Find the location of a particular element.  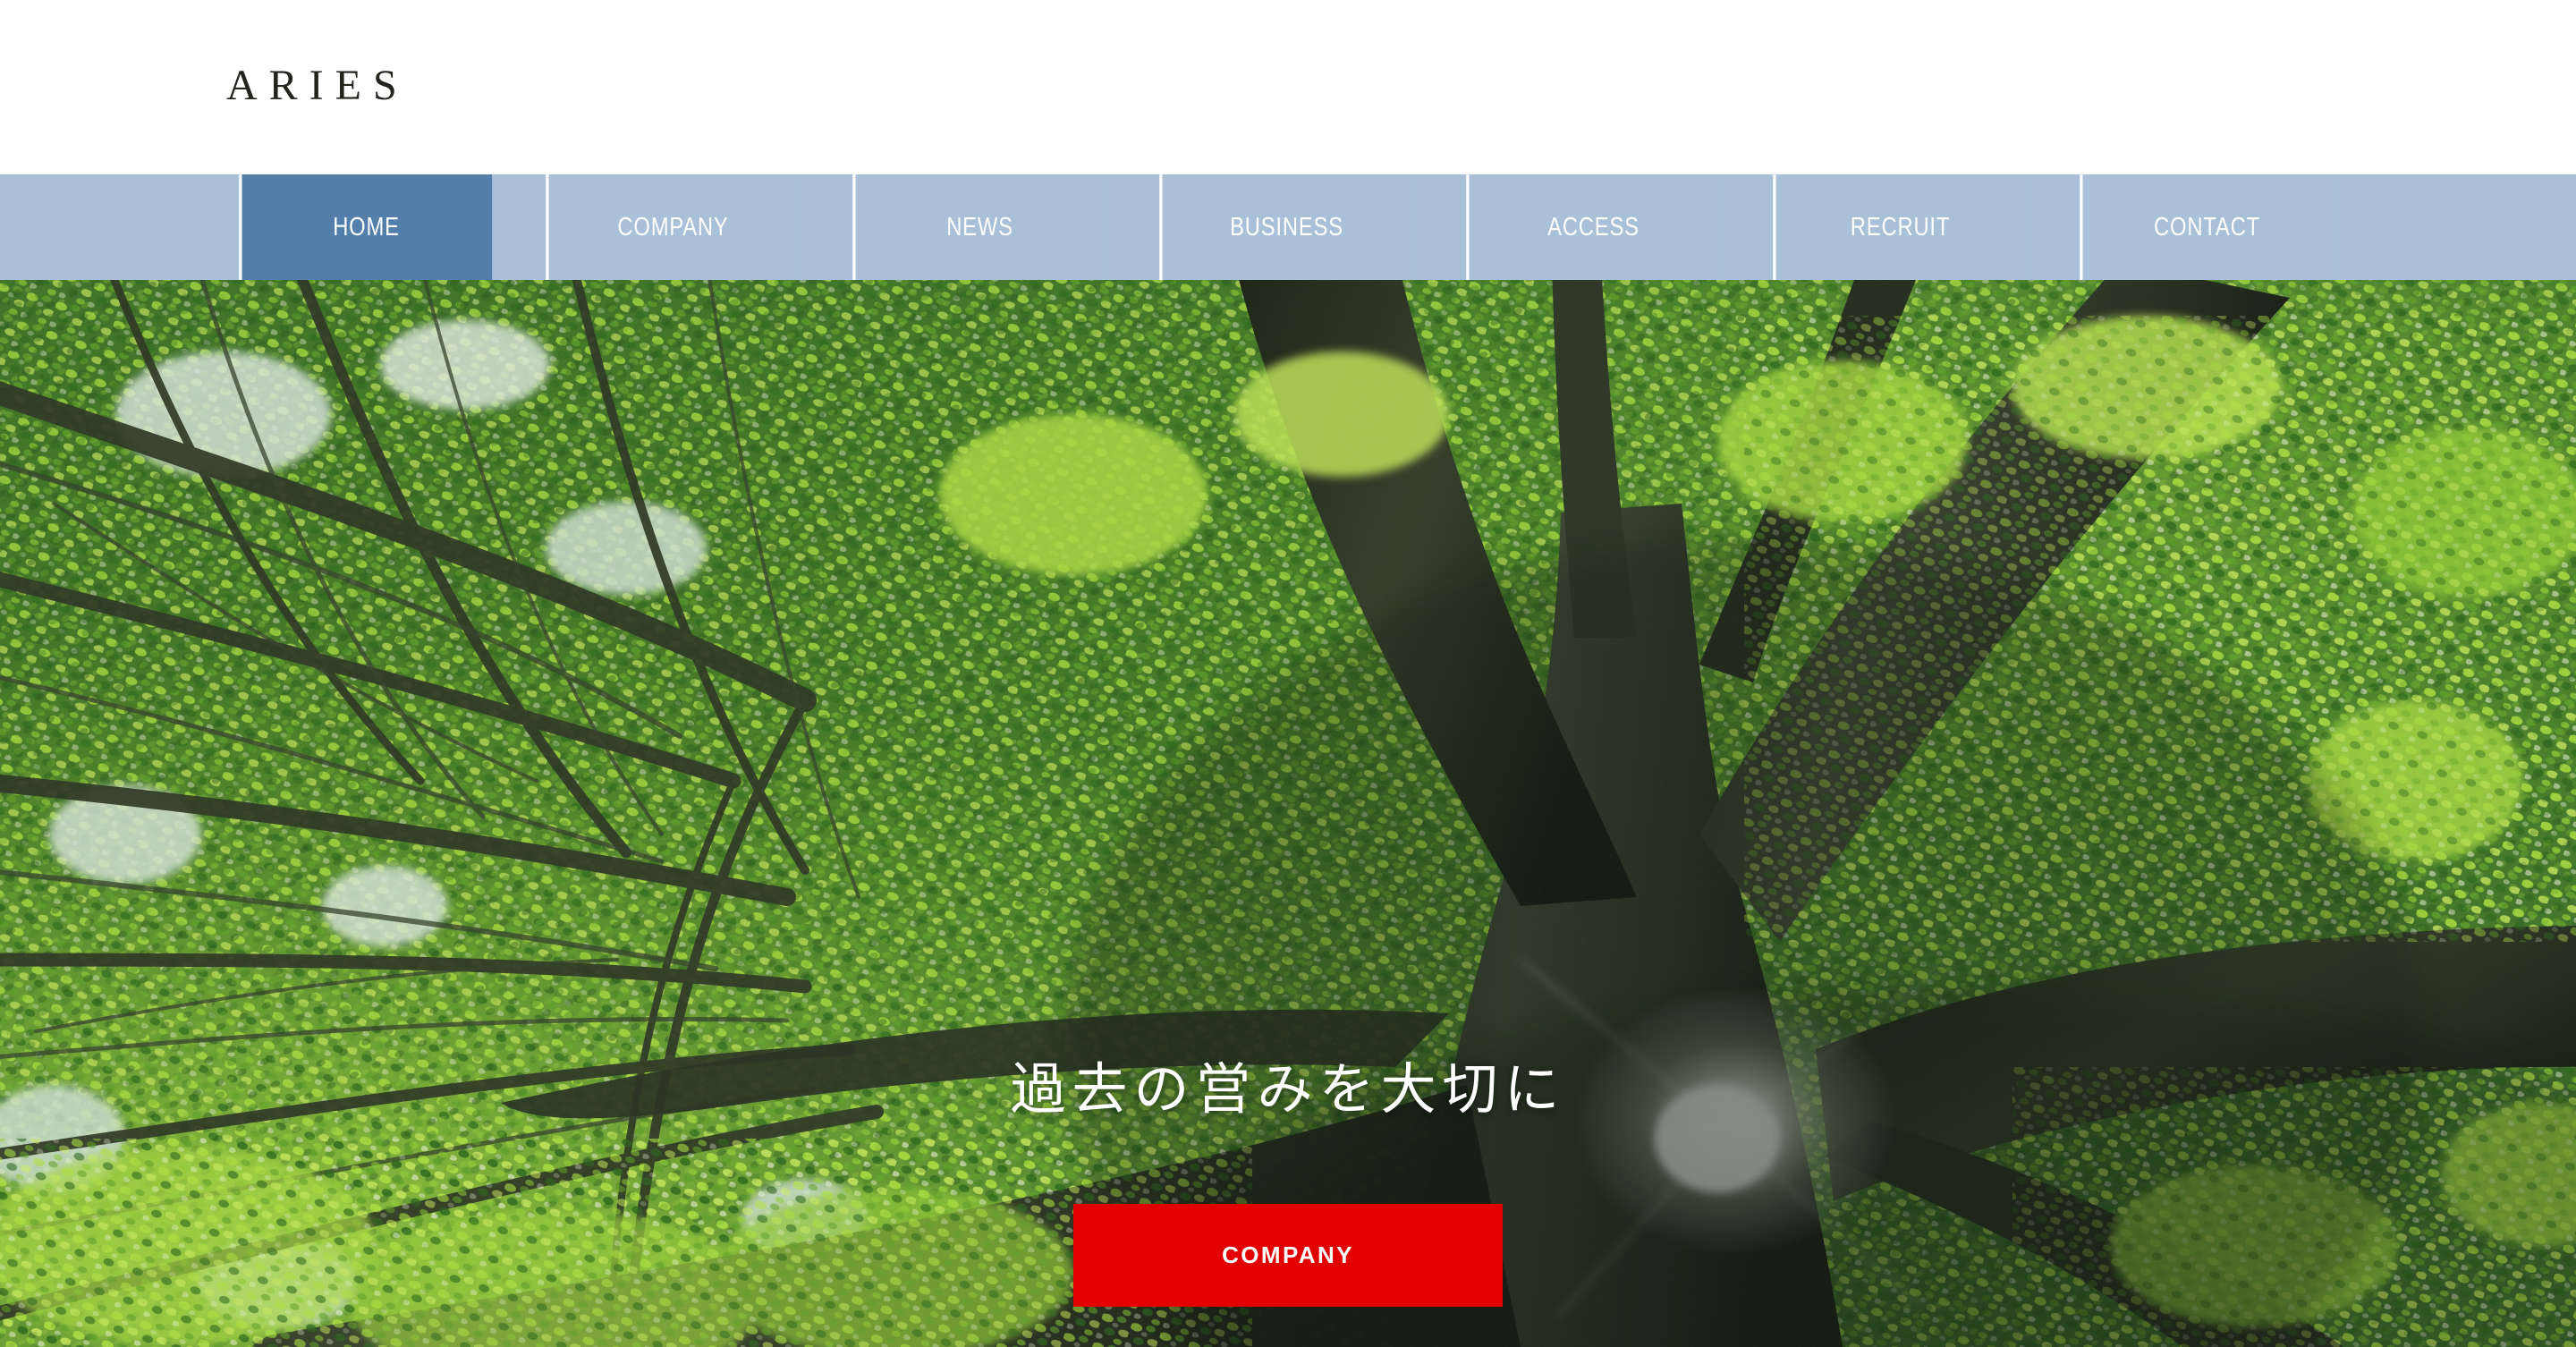

nav-item-access: ACCESS is located at coordinates (1593, 227).